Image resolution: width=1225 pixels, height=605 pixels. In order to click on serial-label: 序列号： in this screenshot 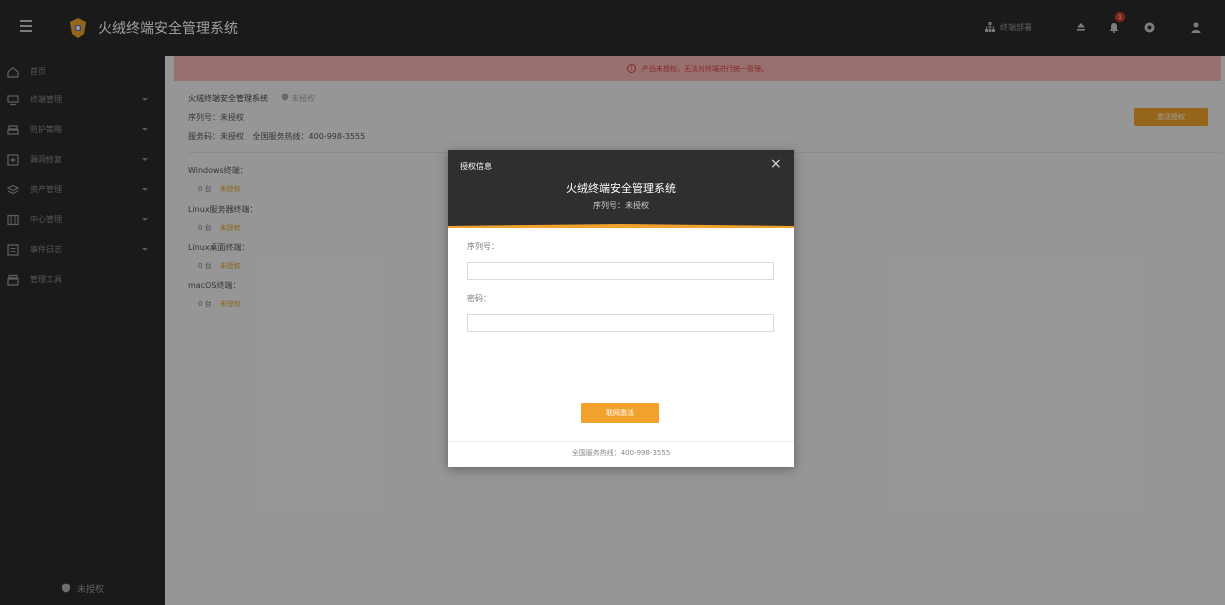, I will do `click(483, 246)`.